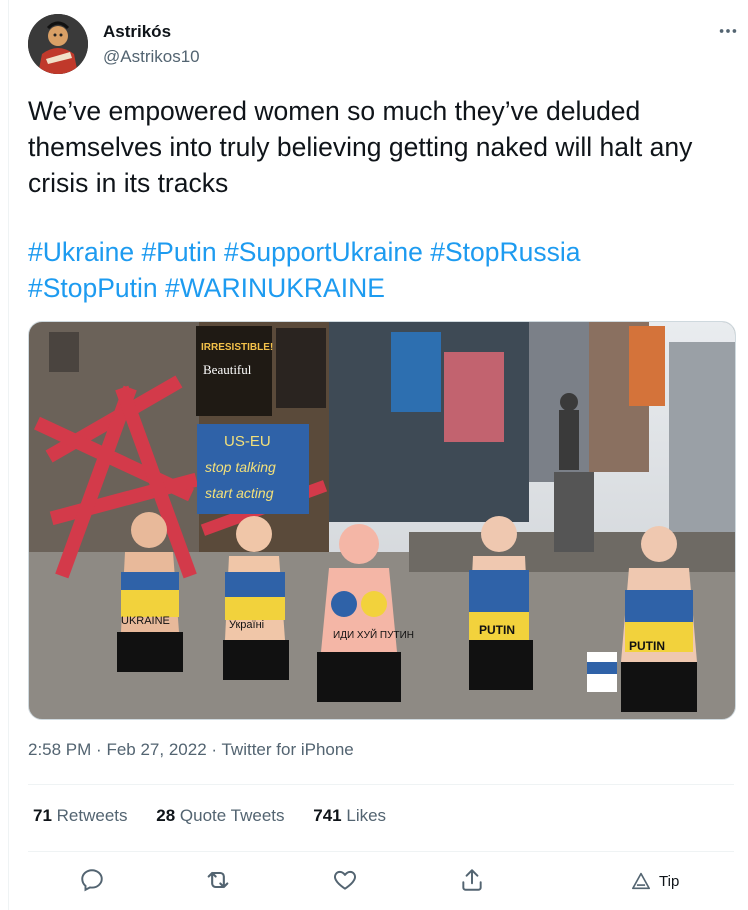 The width and height of the screenshot is (748, 910). What do you see at coordinates (728, 32) in the screenshot?
I see `more-icon` at bounding box center [728, 32].